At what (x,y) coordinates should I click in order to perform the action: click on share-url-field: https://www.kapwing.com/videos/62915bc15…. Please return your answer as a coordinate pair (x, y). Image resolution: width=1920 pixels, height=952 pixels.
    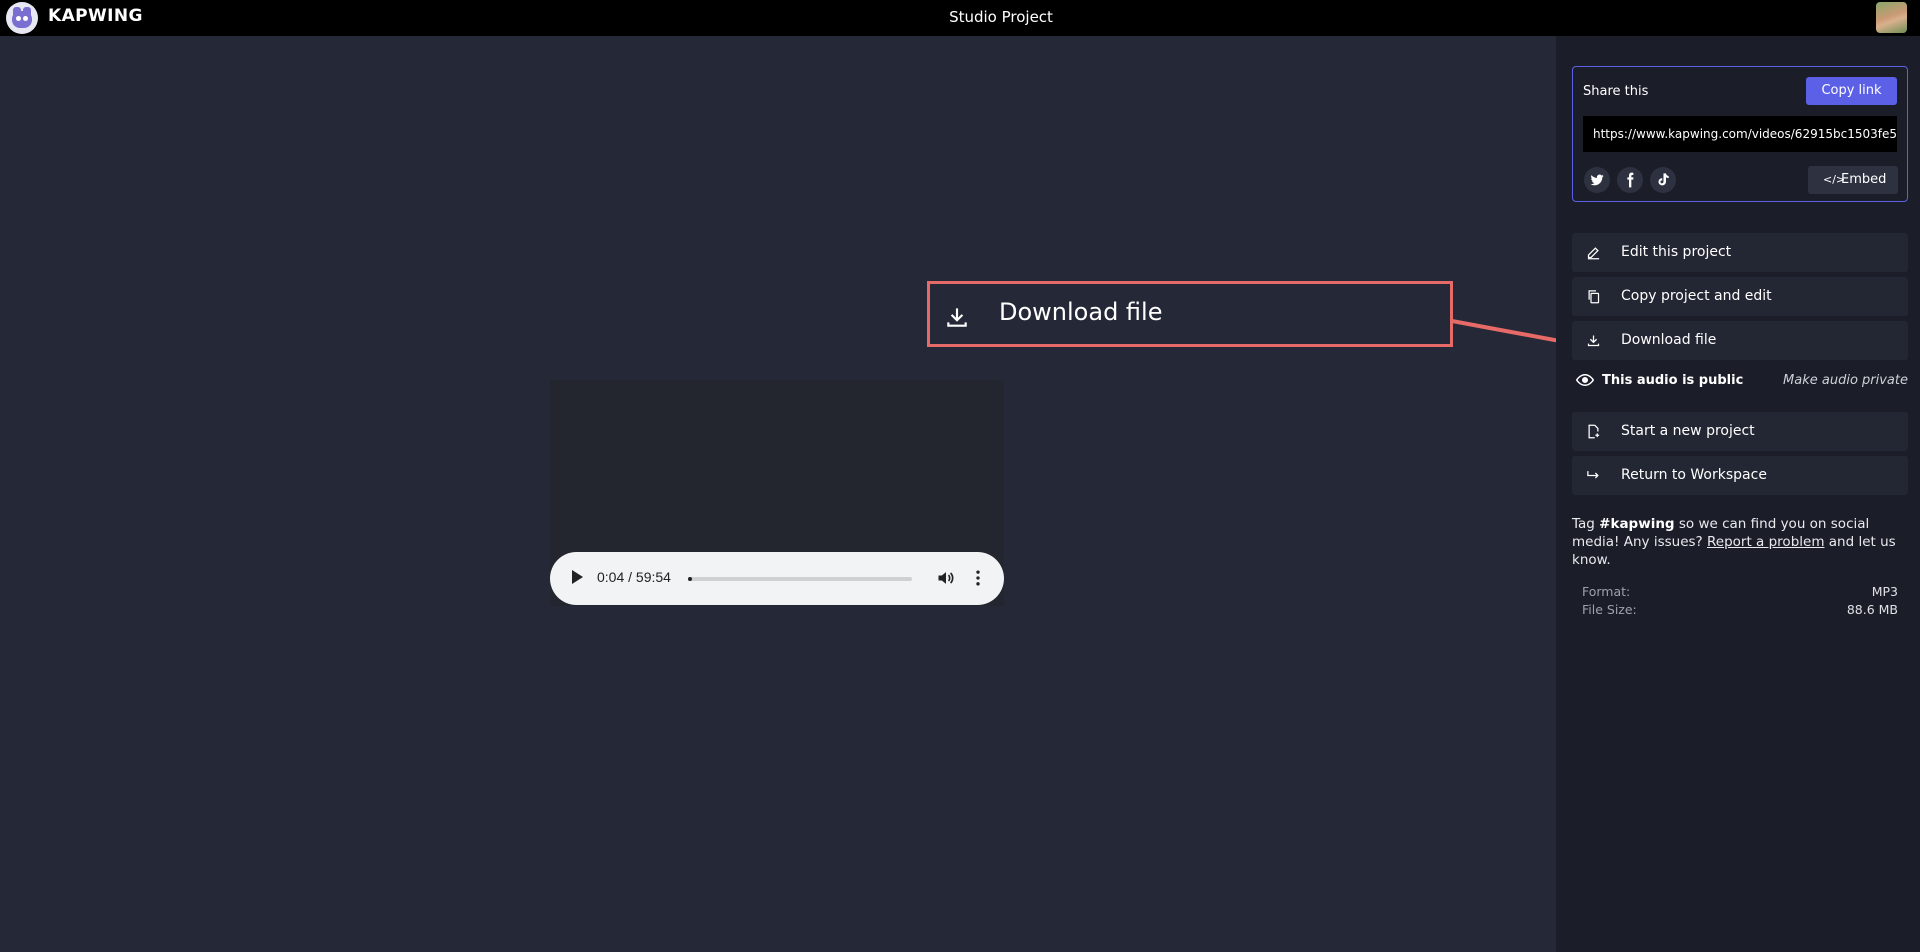
    Looking at the image, I should click on (1740, 134).